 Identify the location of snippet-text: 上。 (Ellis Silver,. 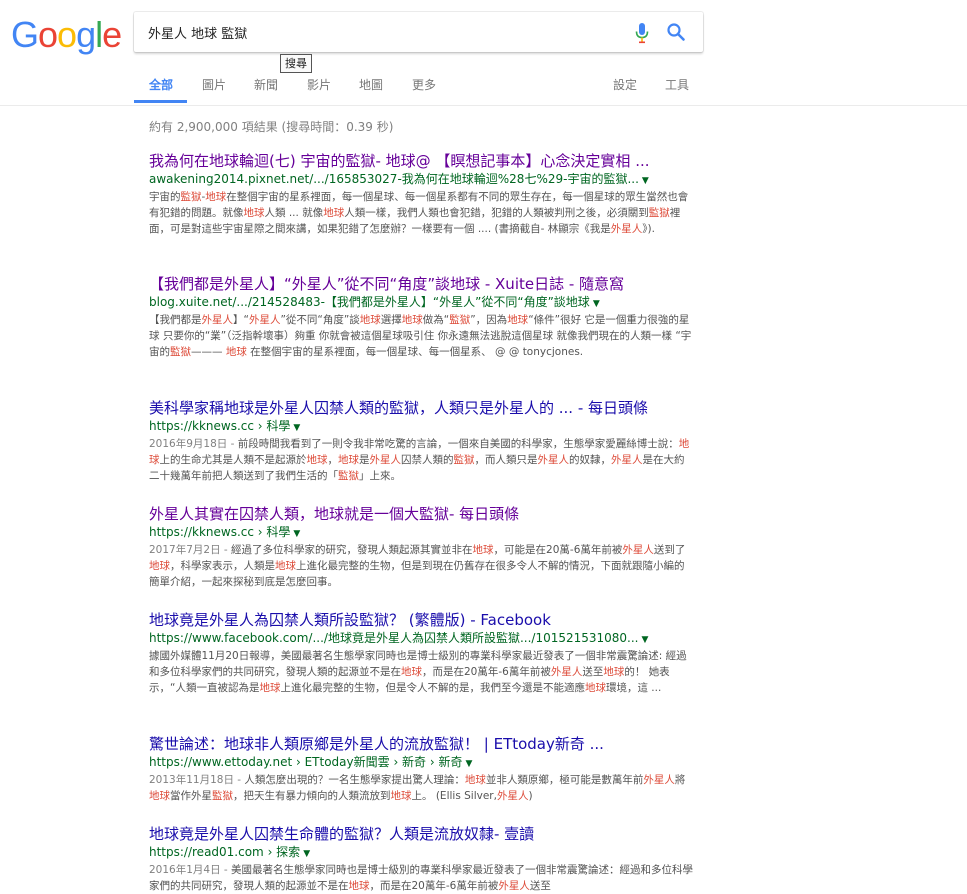
(454, 796).